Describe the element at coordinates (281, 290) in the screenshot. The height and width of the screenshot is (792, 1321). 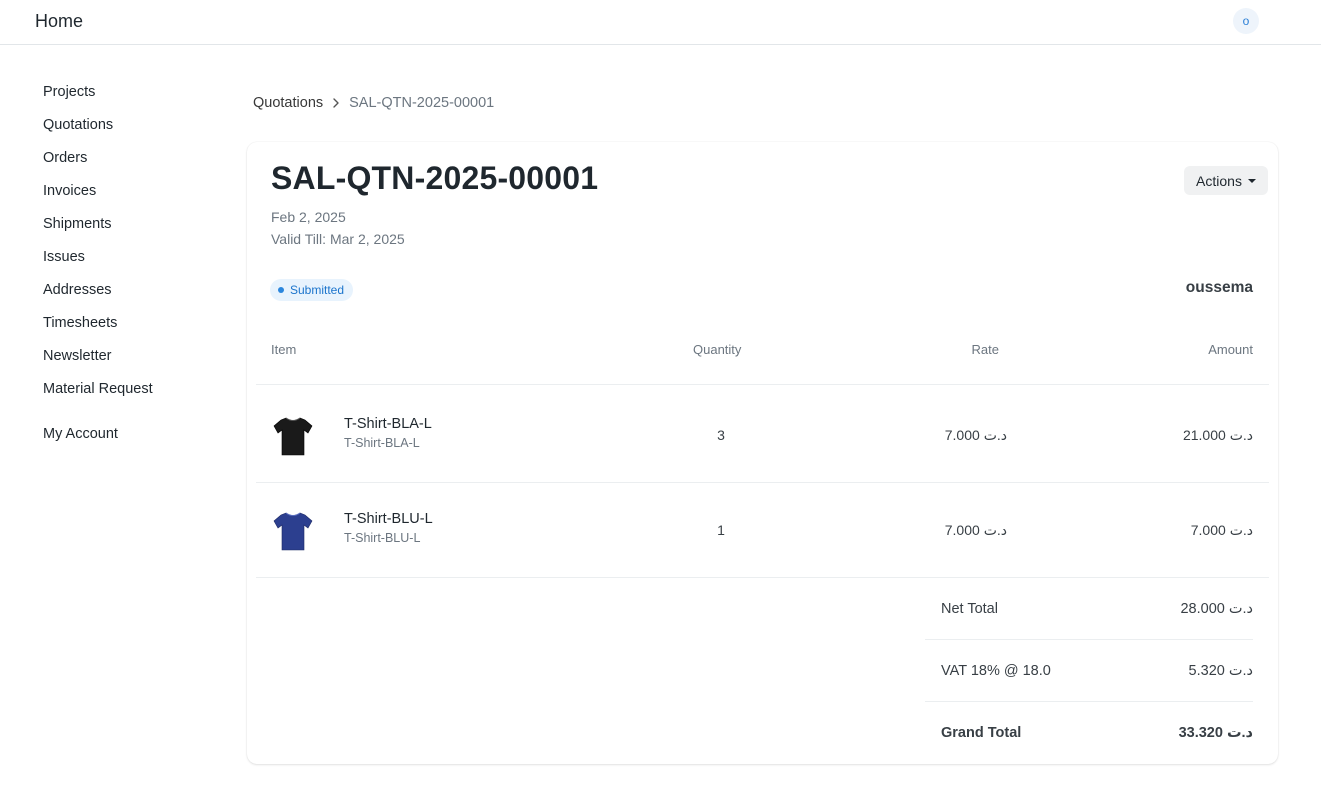
I see `status-dot-icon` at that location.